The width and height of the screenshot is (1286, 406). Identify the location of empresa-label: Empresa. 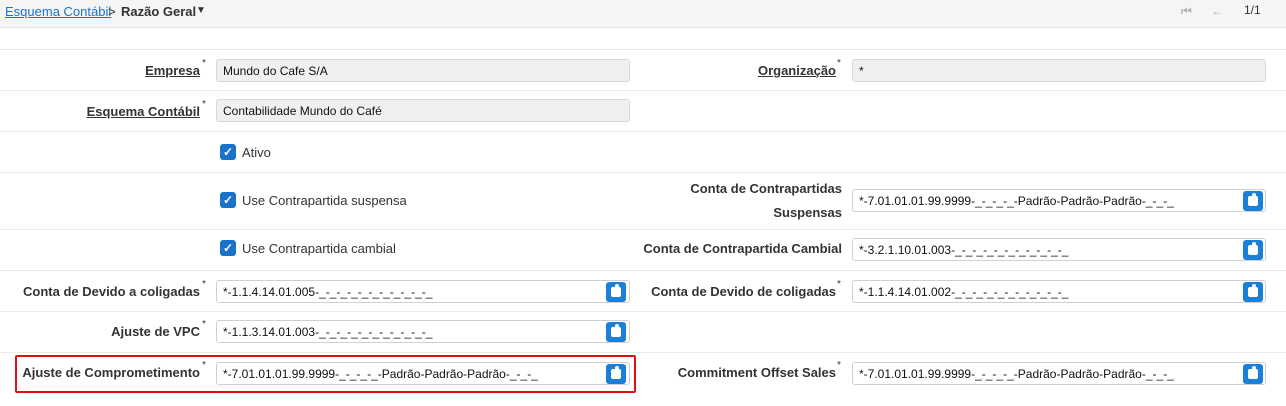
(172, 70).